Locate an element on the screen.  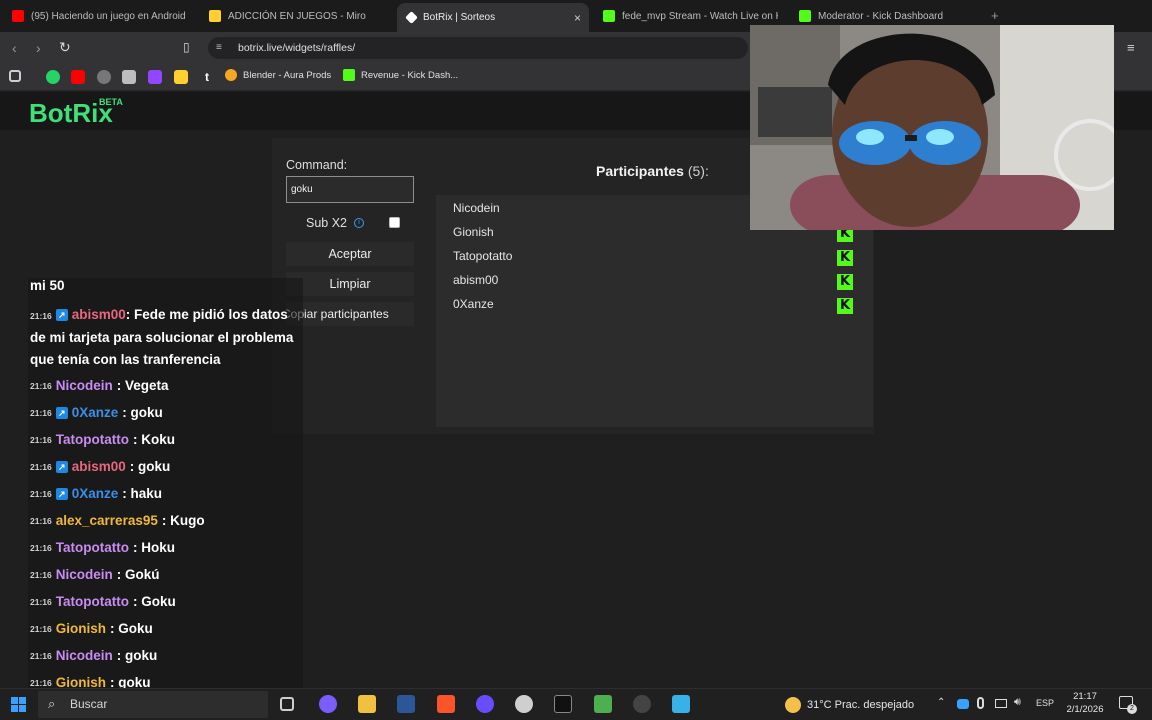
tab-botrix: BotRix | Sorteos × is located at coordinates (493, 17).